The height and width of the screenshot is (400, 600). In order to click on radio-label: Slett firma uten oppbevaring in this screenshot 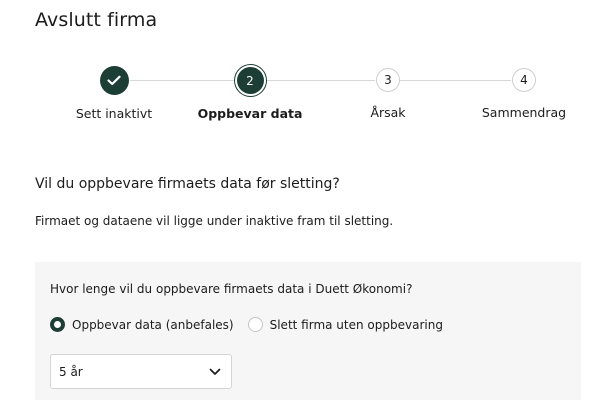, I will do `click(356, 325)`.